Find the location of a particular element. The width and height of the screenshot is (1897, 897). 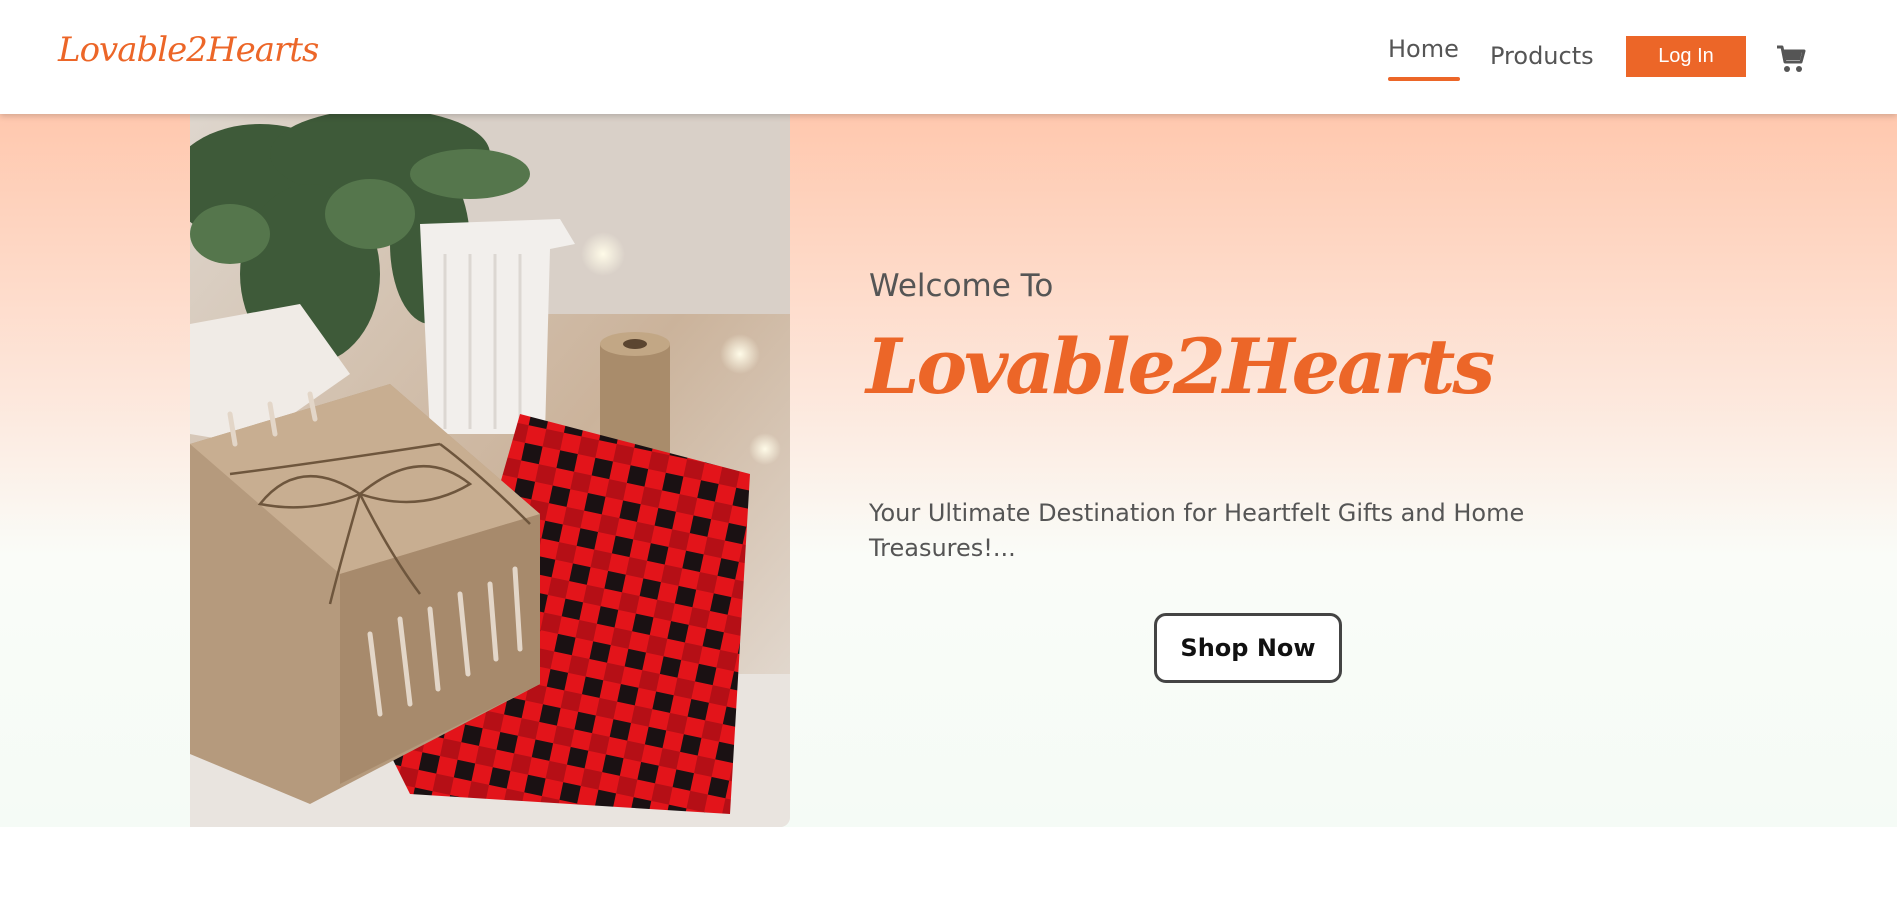

nav-home-link: Home is located at coordinates (1423, 49).